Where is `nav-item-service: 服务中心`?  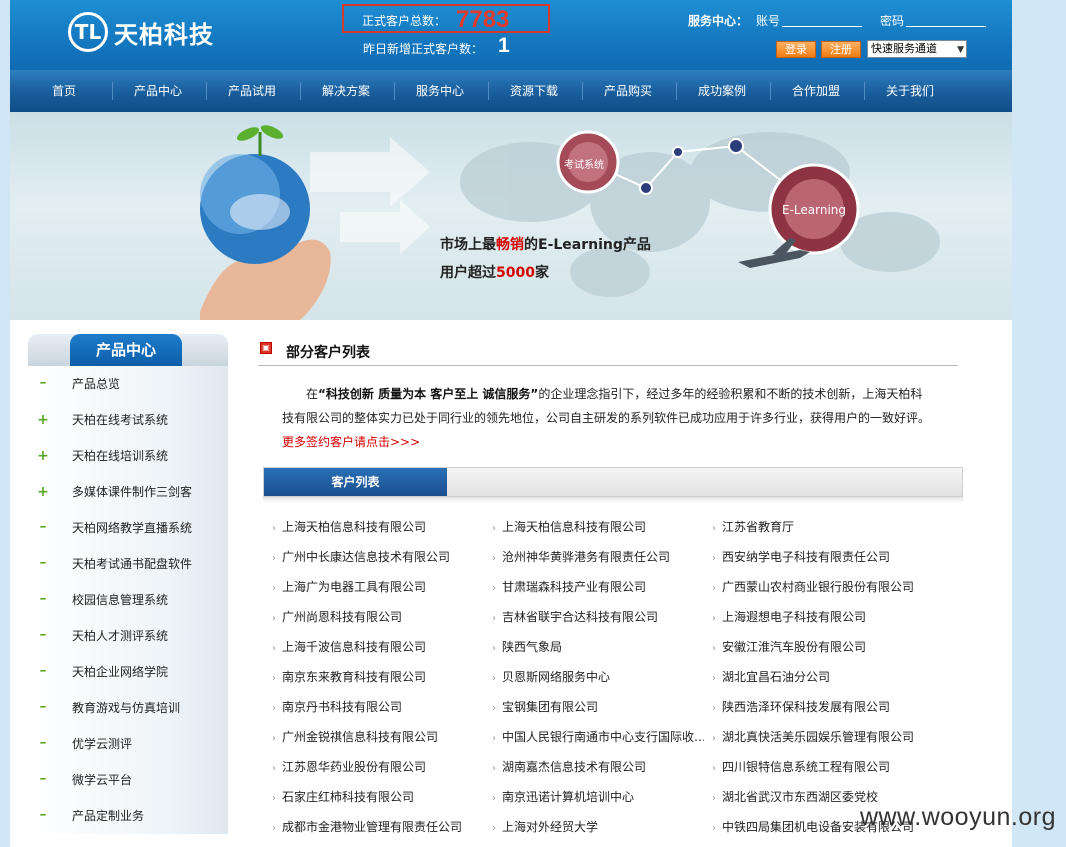
nav-item-service: 服务中心 is located at coordinates (440, 91).